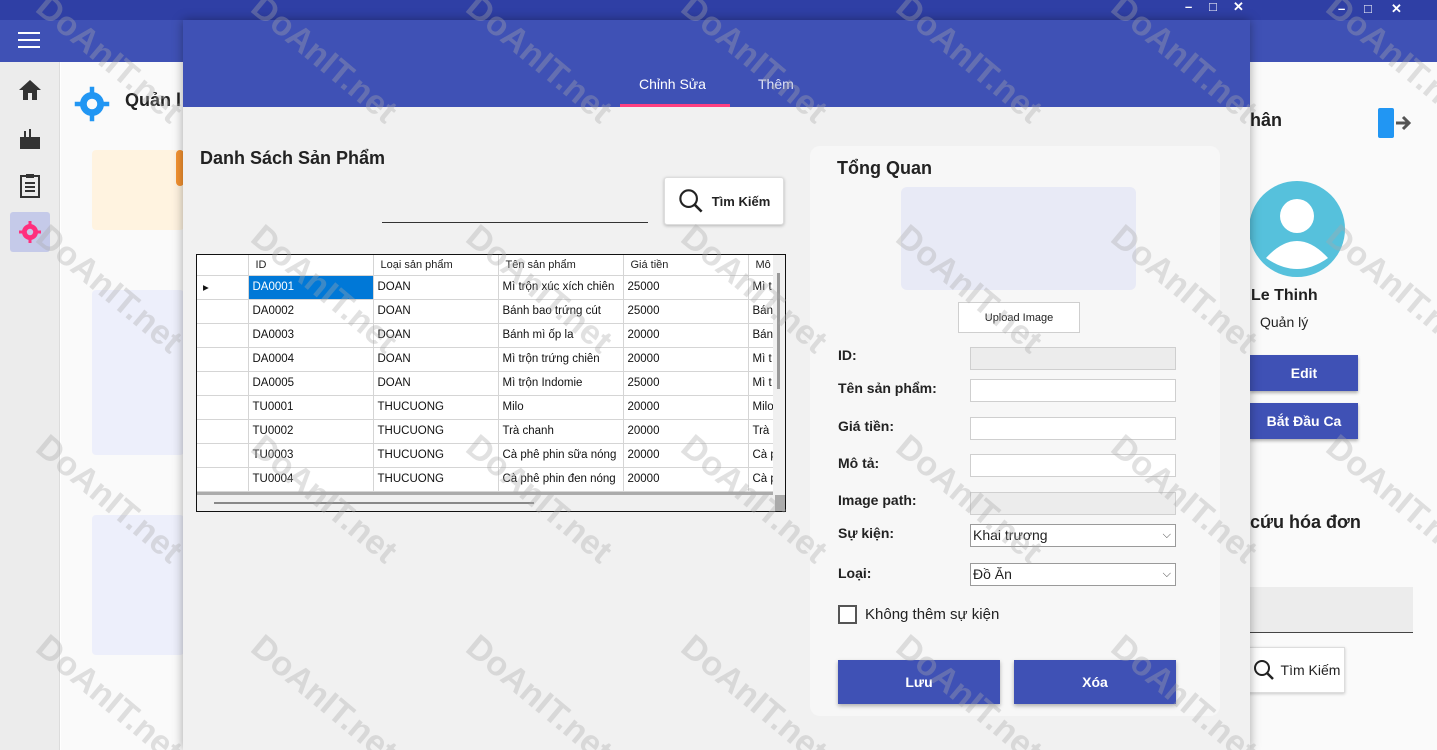 This screenshot has width=1437, height=750. What do you see at coordinates (855, 573) in the screenshot?
I see `type-label: Loại:` at bounding box center [855, 573].